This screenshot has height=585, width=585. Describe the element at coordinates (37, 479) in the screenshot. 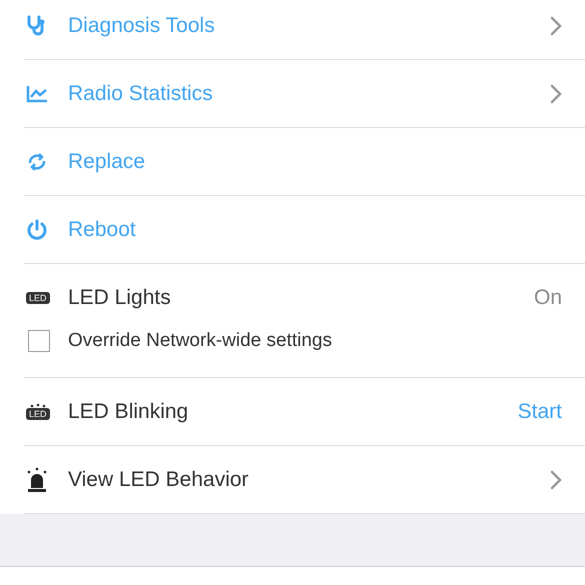

I see `siren-icon` at that location.